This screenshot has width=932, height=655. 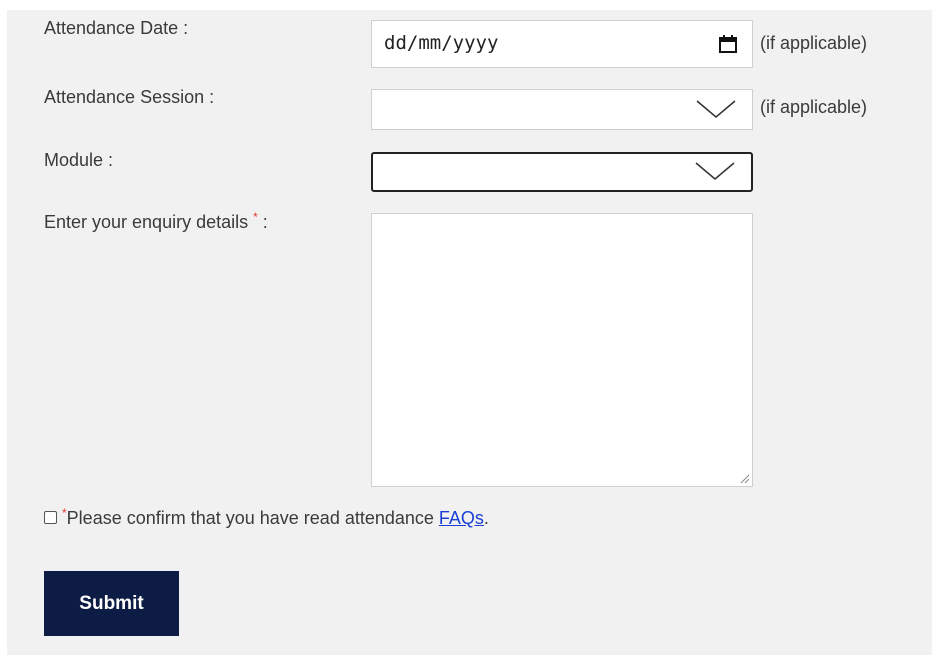 What do you see at coordinates (116, 28) in the screenshot?
I see `attendance-date-label: Attendance Date :` at bounding box center [116, 28].